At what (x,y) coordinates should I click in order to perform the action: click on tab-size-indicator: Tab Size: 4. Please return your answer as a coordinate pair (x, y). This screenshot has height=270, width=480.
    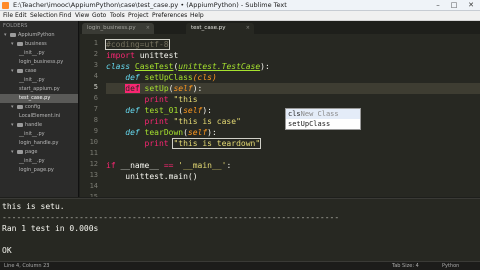
    Looking at the image, I should click on (405, 266).